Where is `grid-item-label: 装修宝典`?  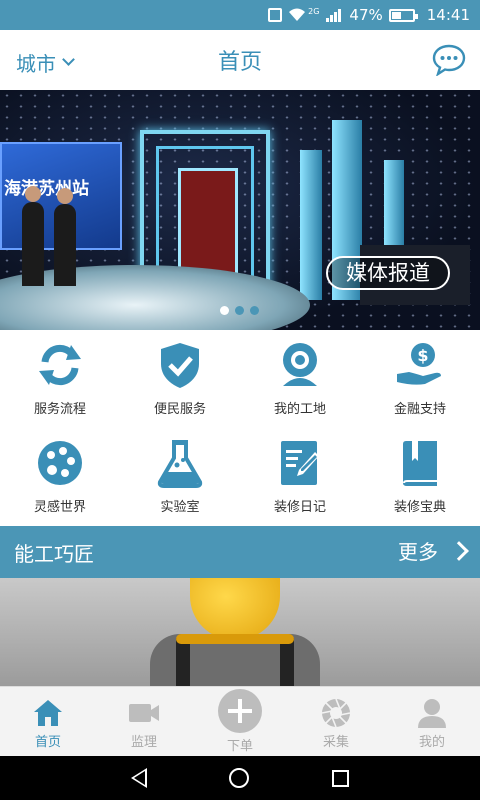
grid-item-label: 装修宝典 is located at coordinates (419, 507).